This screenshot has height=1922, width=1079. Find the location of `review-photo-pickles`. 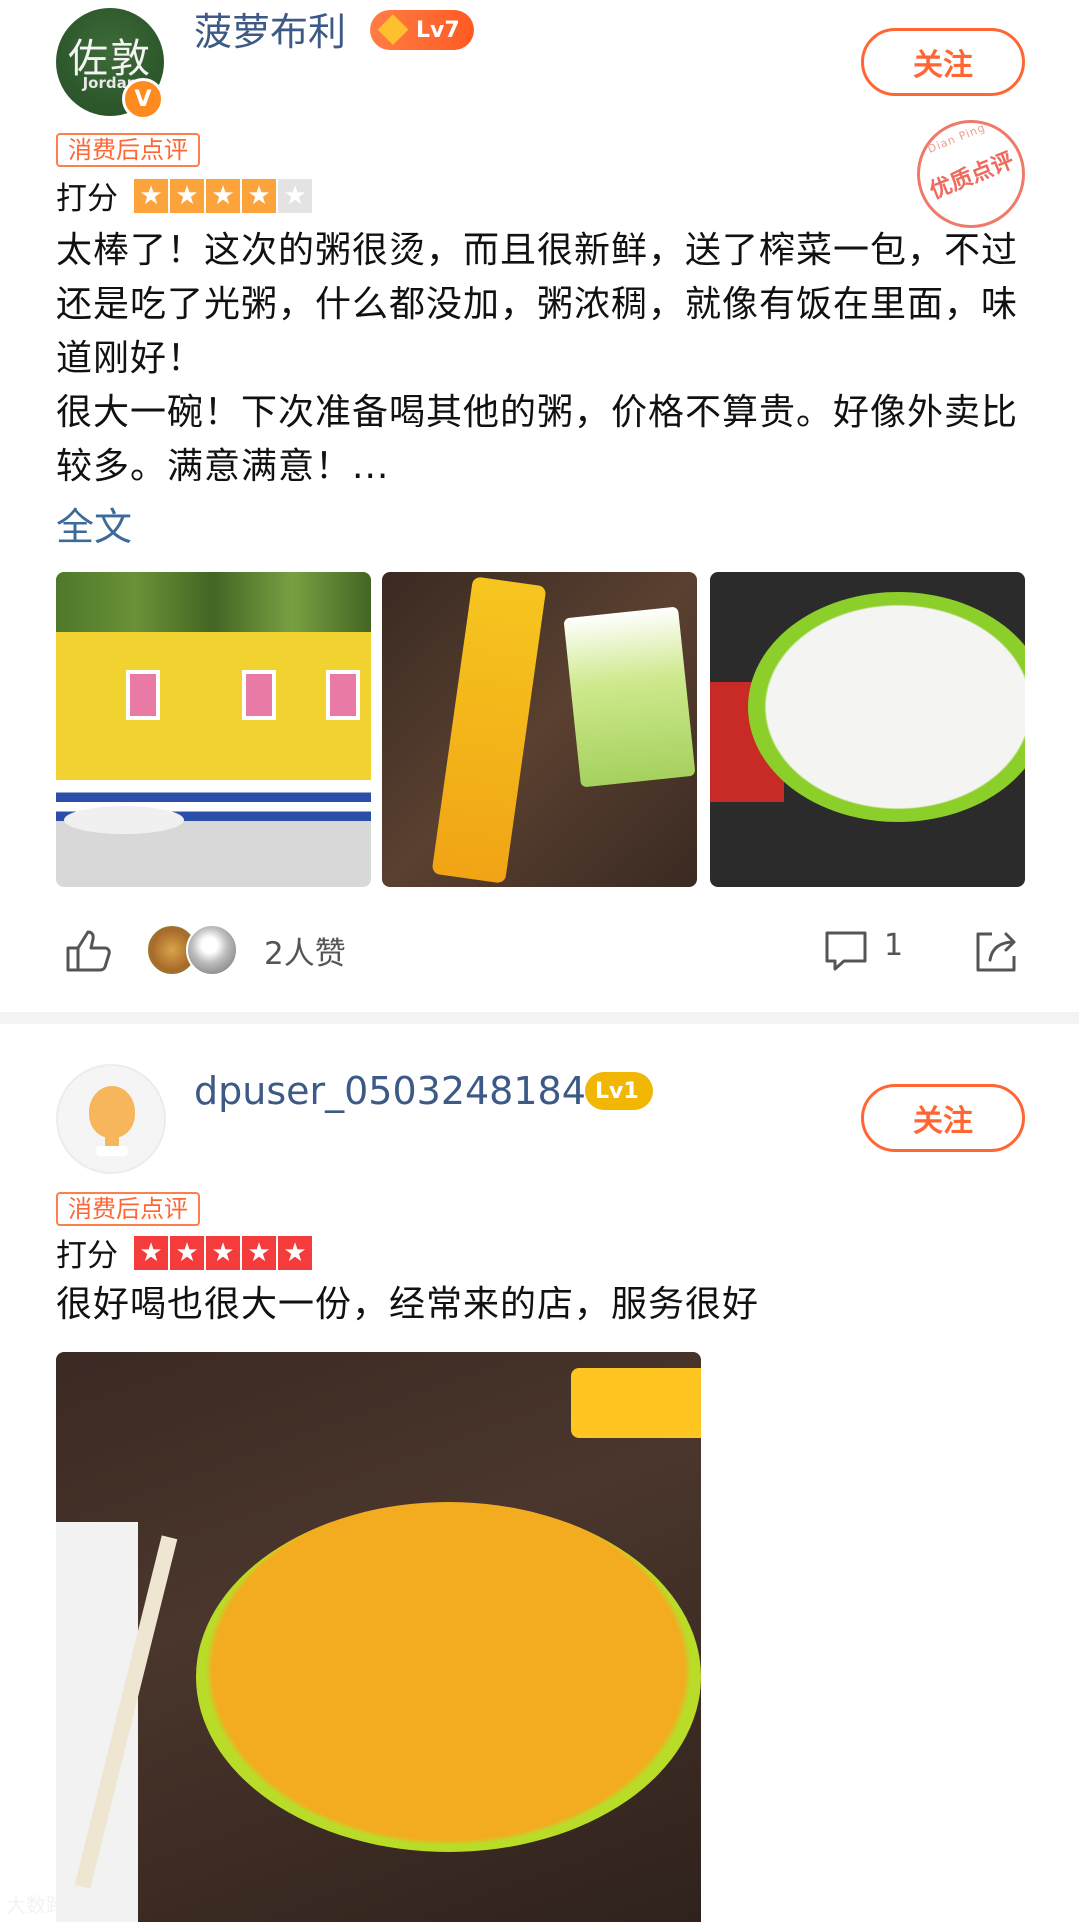

review-photo-pickles is located at coordinates (539, 729).